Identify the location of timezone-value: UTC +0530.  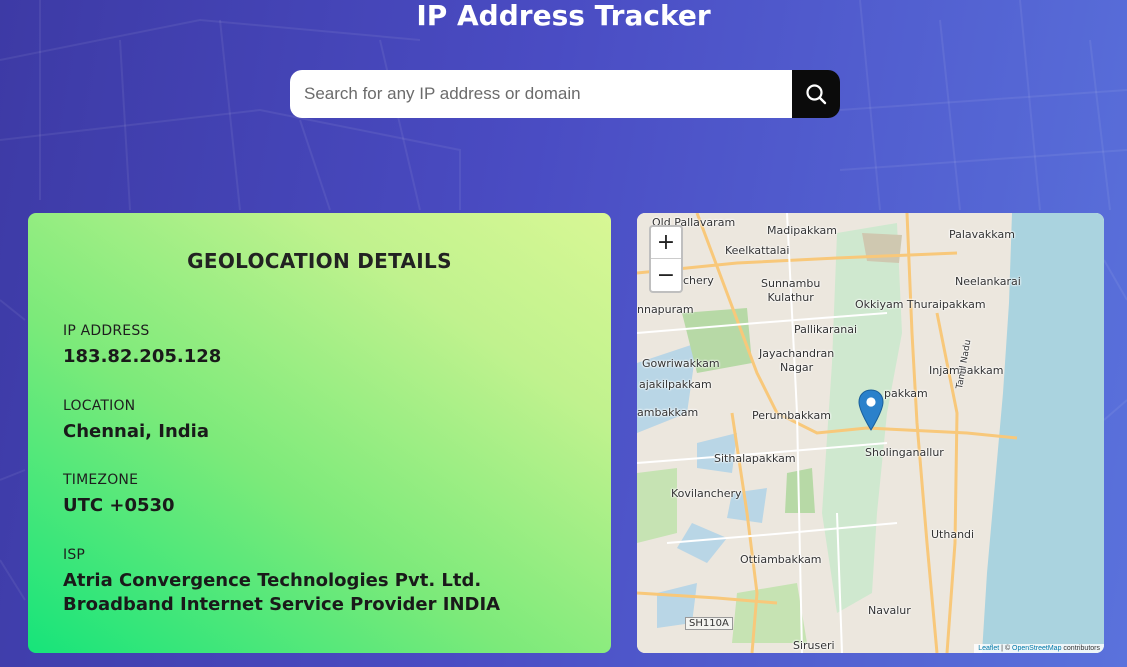
(119, 505).